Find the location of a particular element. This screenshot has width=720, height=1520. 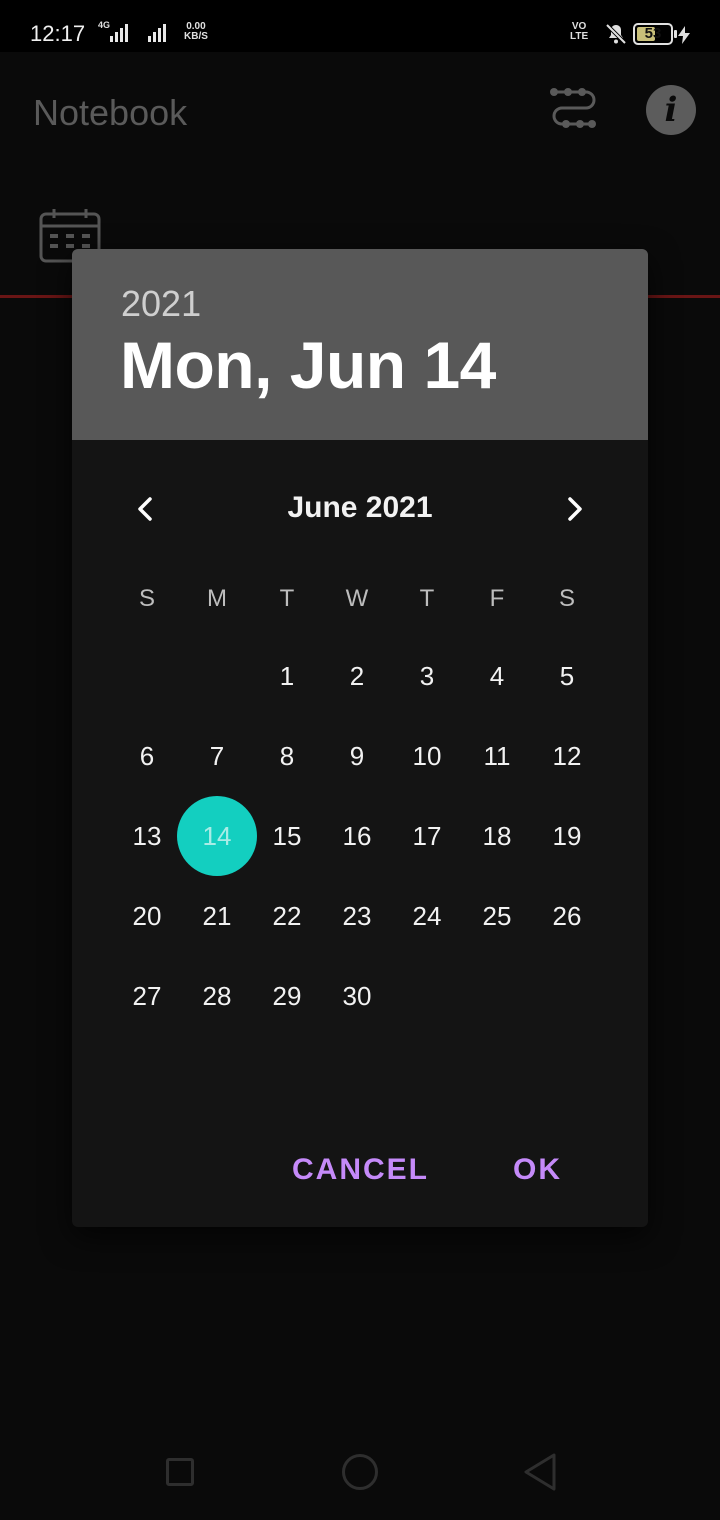

day-number: 1 is located at coordinates (287, 675).